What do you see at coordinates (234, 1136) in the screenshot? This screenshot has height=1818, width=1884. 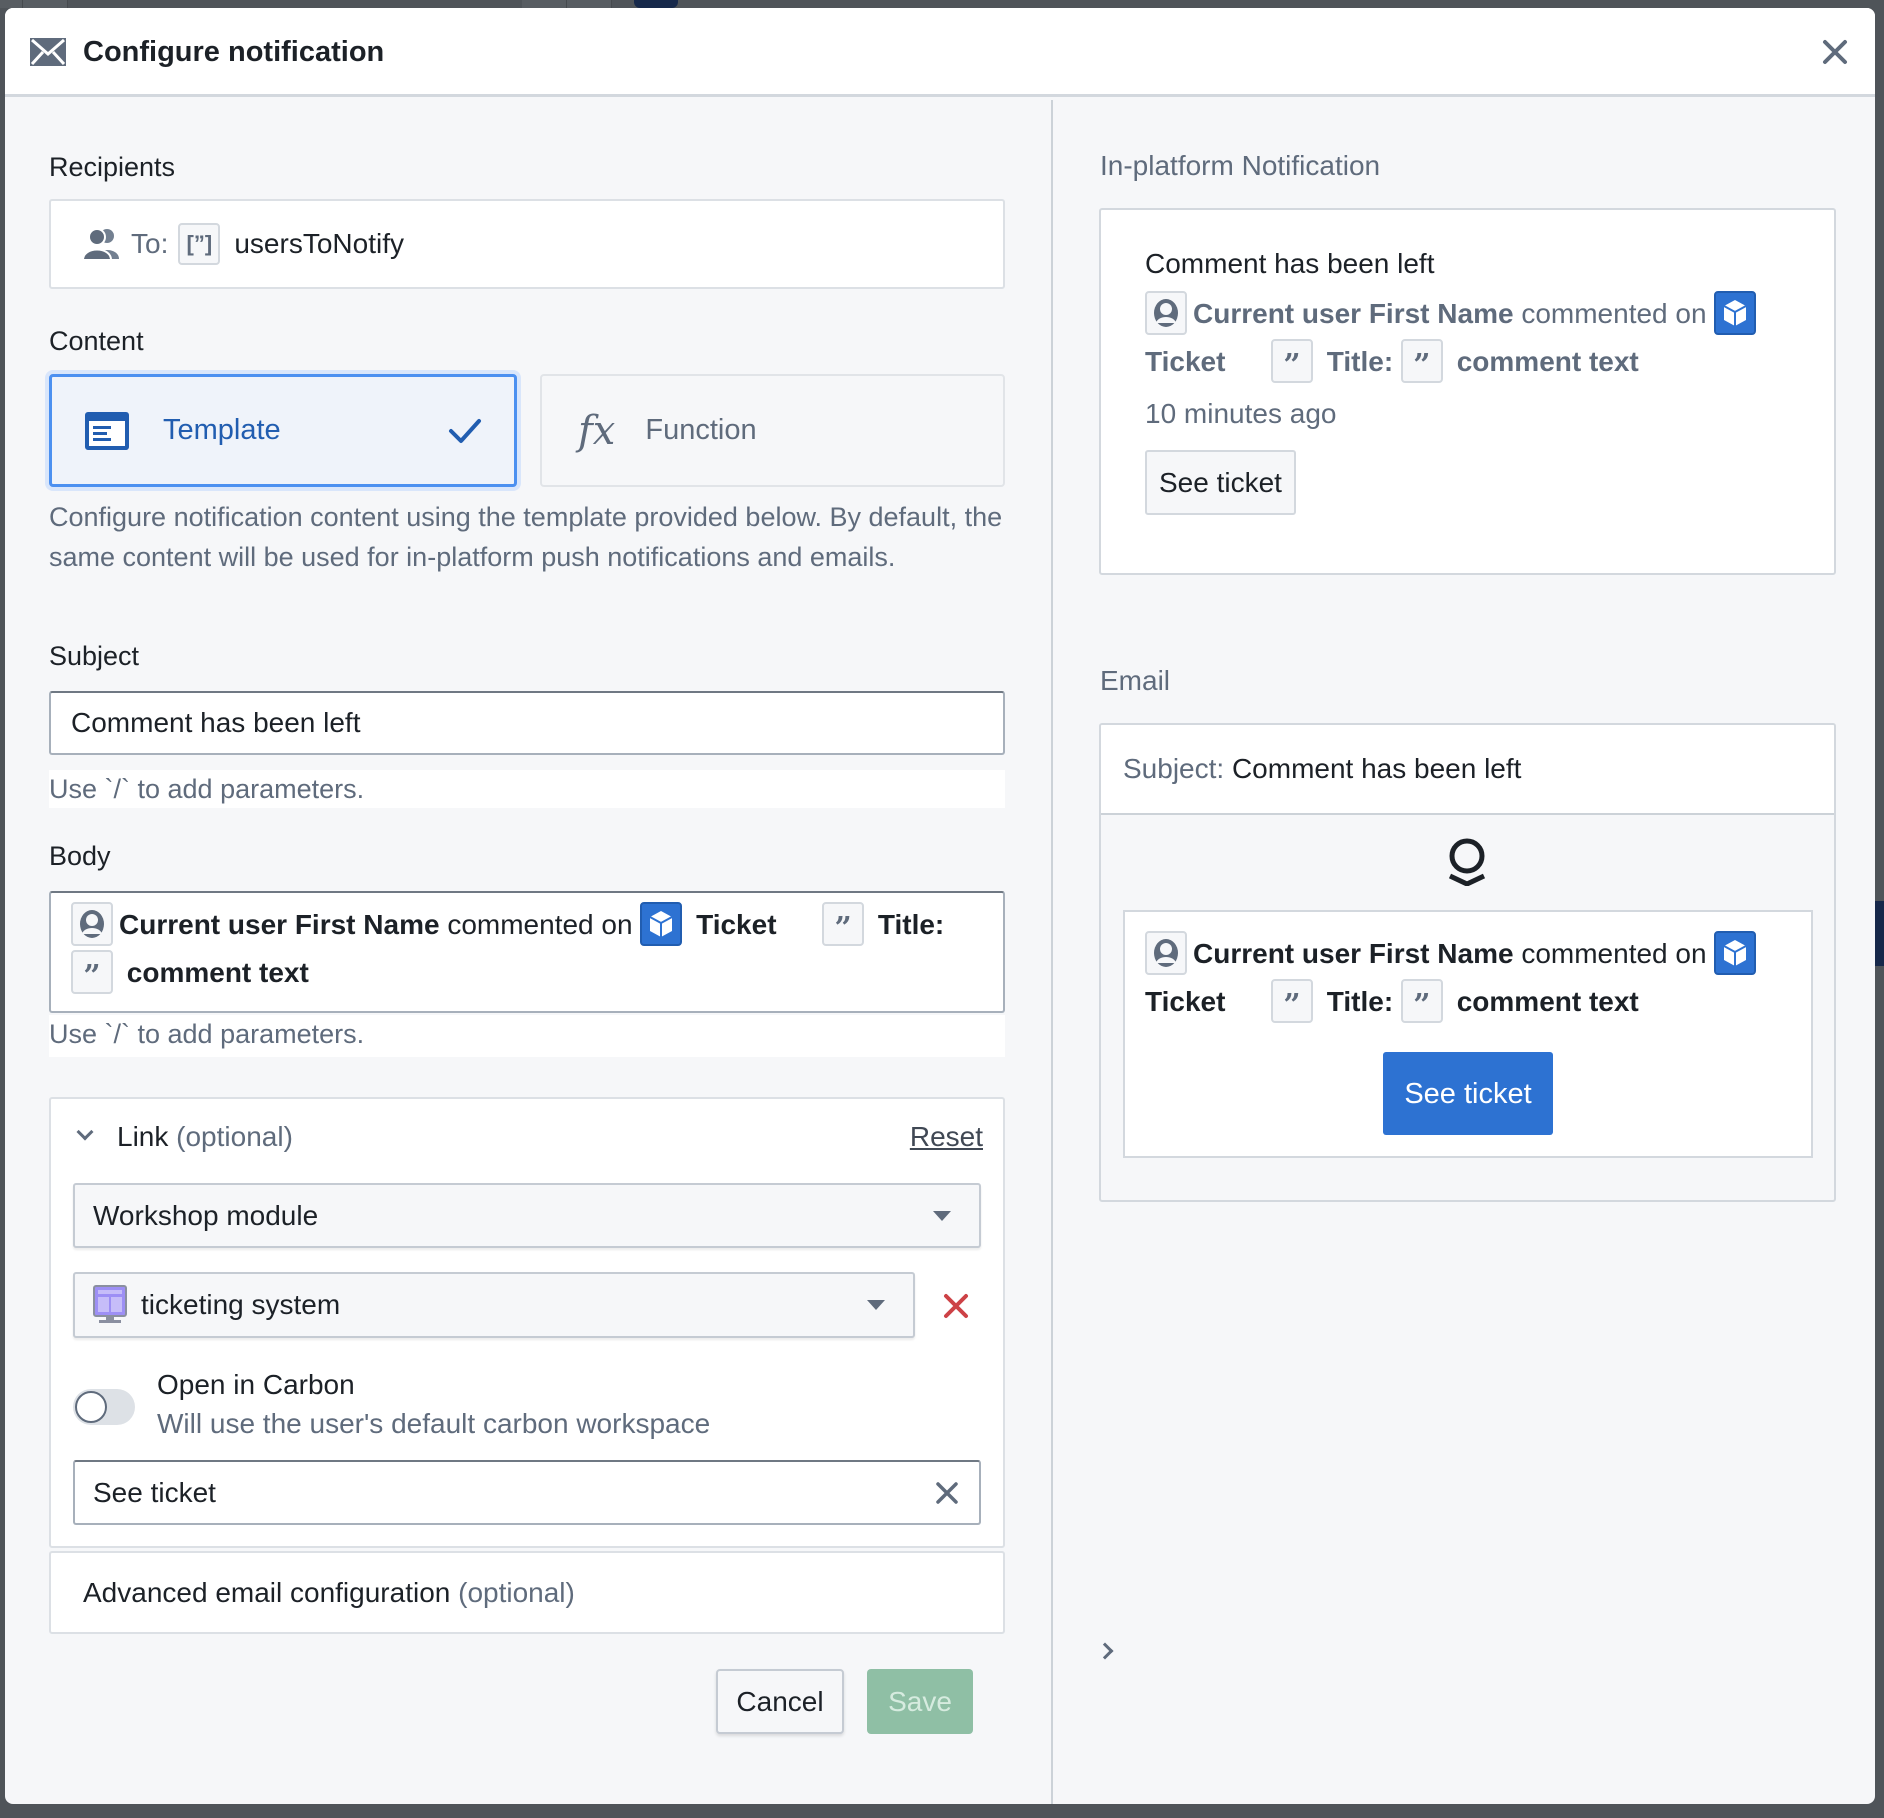 I see `link-optional: (optional)` at bounding box center [234, 1136].